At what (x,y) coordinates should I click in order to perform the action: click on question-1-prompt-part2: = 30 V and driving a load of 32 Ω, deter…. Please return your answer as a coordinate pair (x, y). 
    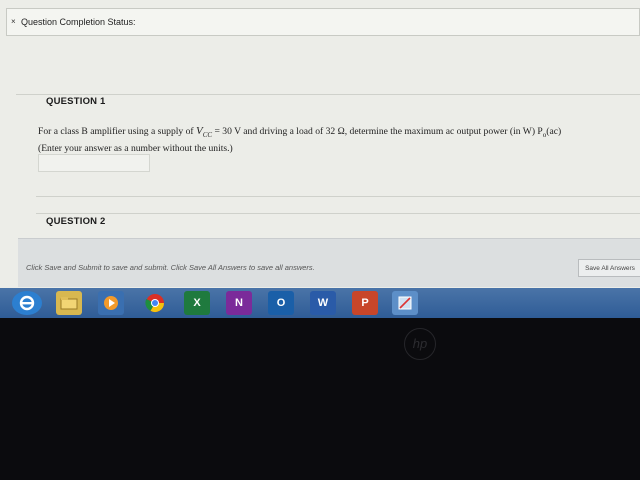
    Looking at the image, I should click on (377, 131).